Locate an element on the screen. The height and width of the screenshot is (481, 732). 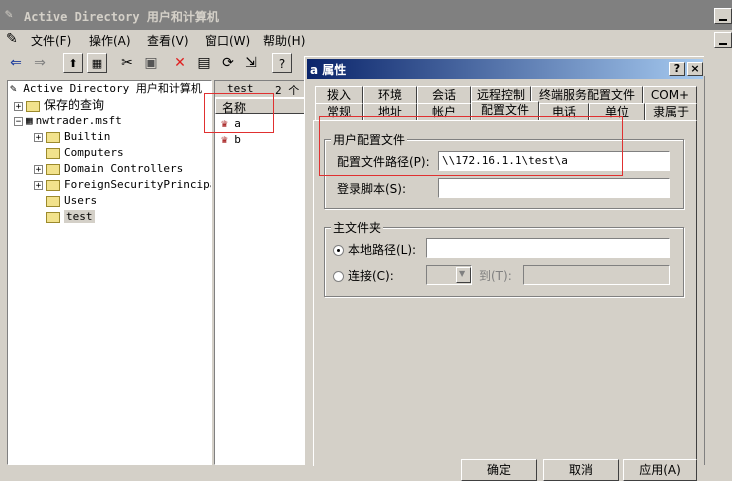
connect-option: 连接(C): is located at coordinates (363, 275).